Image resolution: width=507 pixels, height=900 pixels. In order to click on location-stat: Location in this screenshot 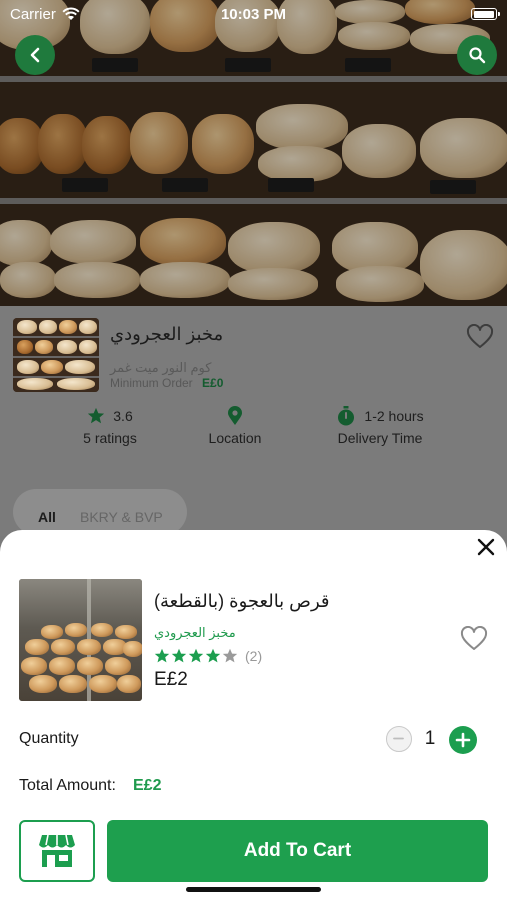, I will do `click(235, 426)`.